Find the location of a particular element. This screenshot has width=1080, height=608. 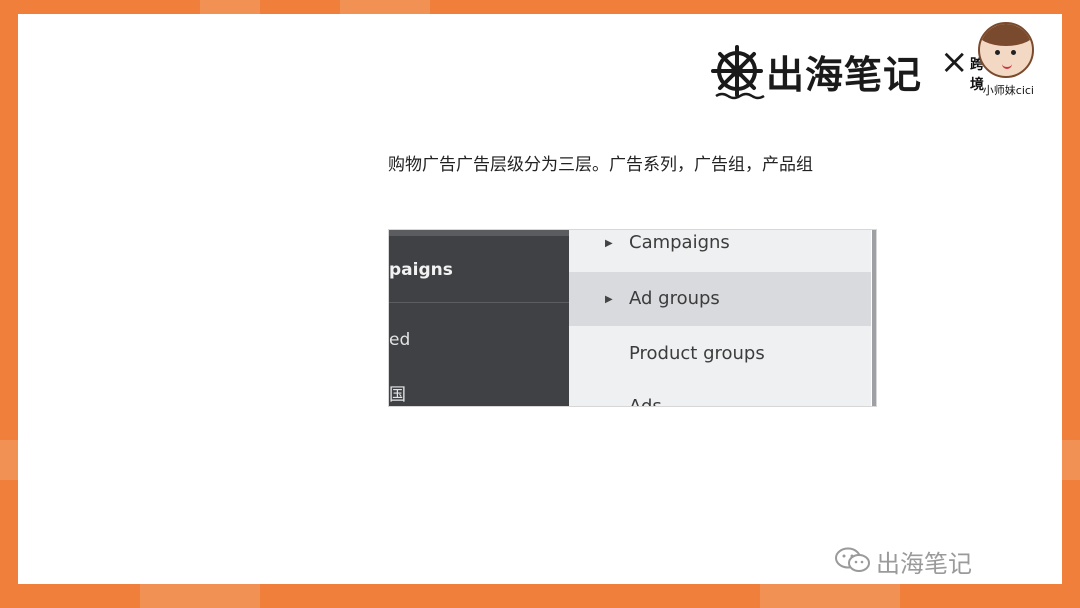

cartoon-girl-avatar-icon is located at coordinates (1006, 50).